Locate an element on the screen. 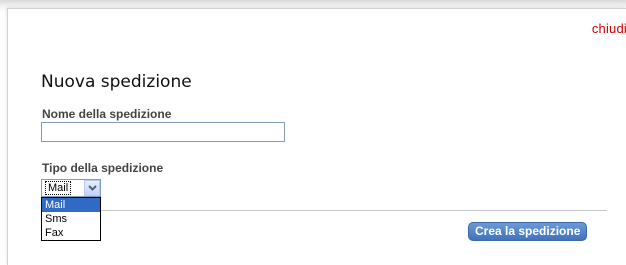 This screenshot has width=626, height=265. create-shipment-button: Crea la spedizione is located at coordinates (528, 231).